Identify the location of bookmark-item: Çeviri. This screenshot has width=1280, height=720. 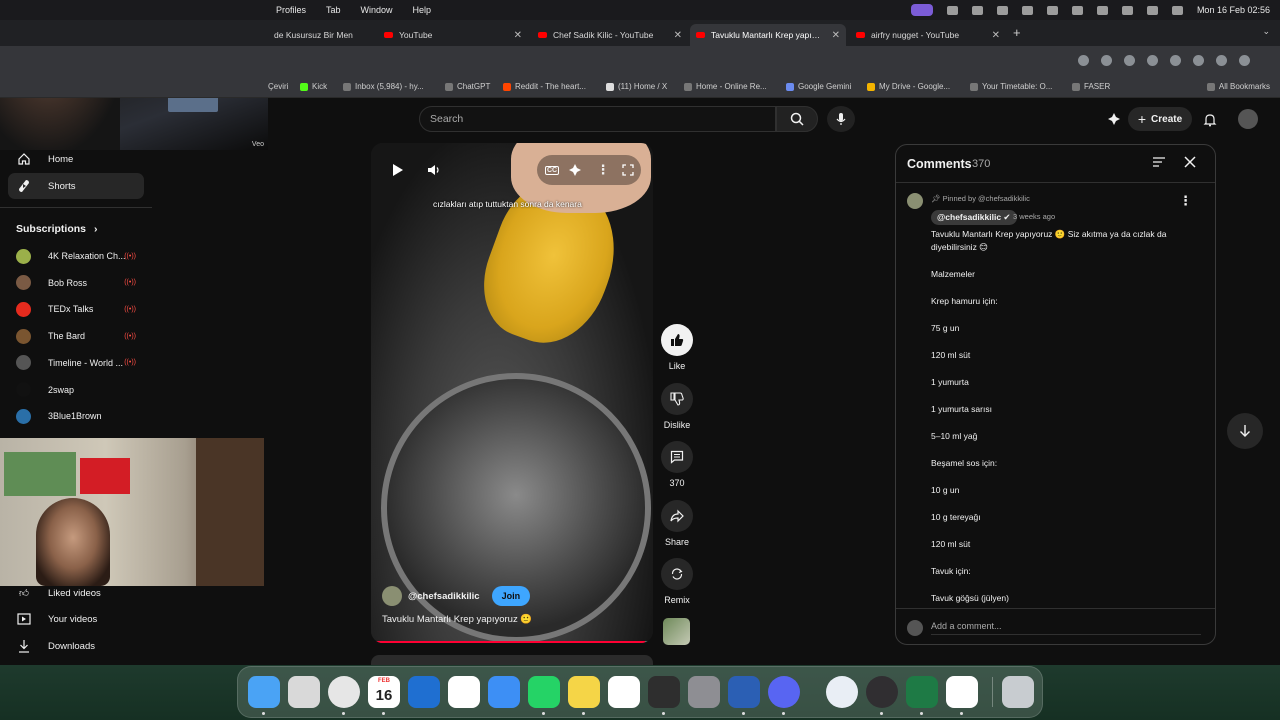
(278, 86).